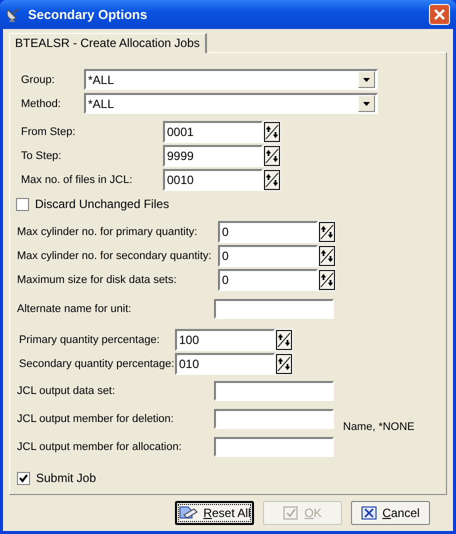  What do you see at coordinates (77, 180) in the screenshot?
I see `field-label: Max no. of files in JCL:` at bounding box center [77, 180].